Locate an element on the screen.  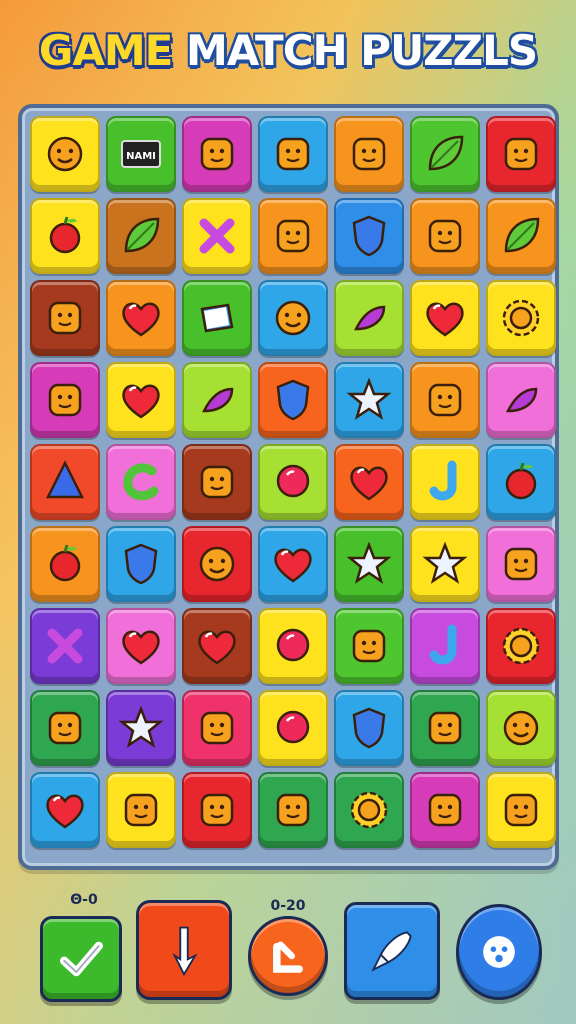
undo-button is located at coordinates (184, 950).